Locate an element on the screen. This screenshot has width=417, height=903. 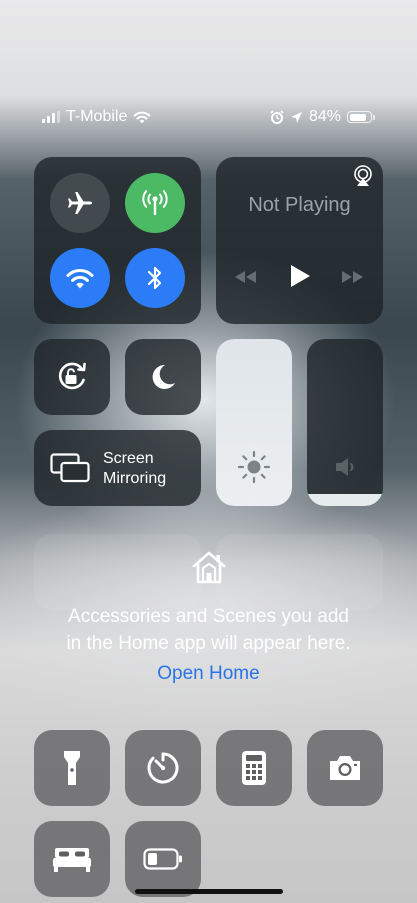
location-icon is located at coordinates (296, 117).